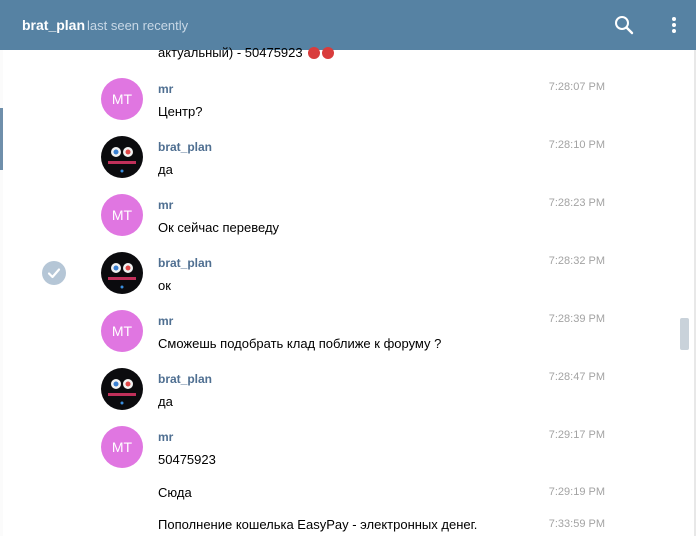 The width and height of the screenshot is (696, 541). What do you see at coordinates (180, 111) in the screenshot?
I see `message-text: Центр?` at bounding box center [180, 111].